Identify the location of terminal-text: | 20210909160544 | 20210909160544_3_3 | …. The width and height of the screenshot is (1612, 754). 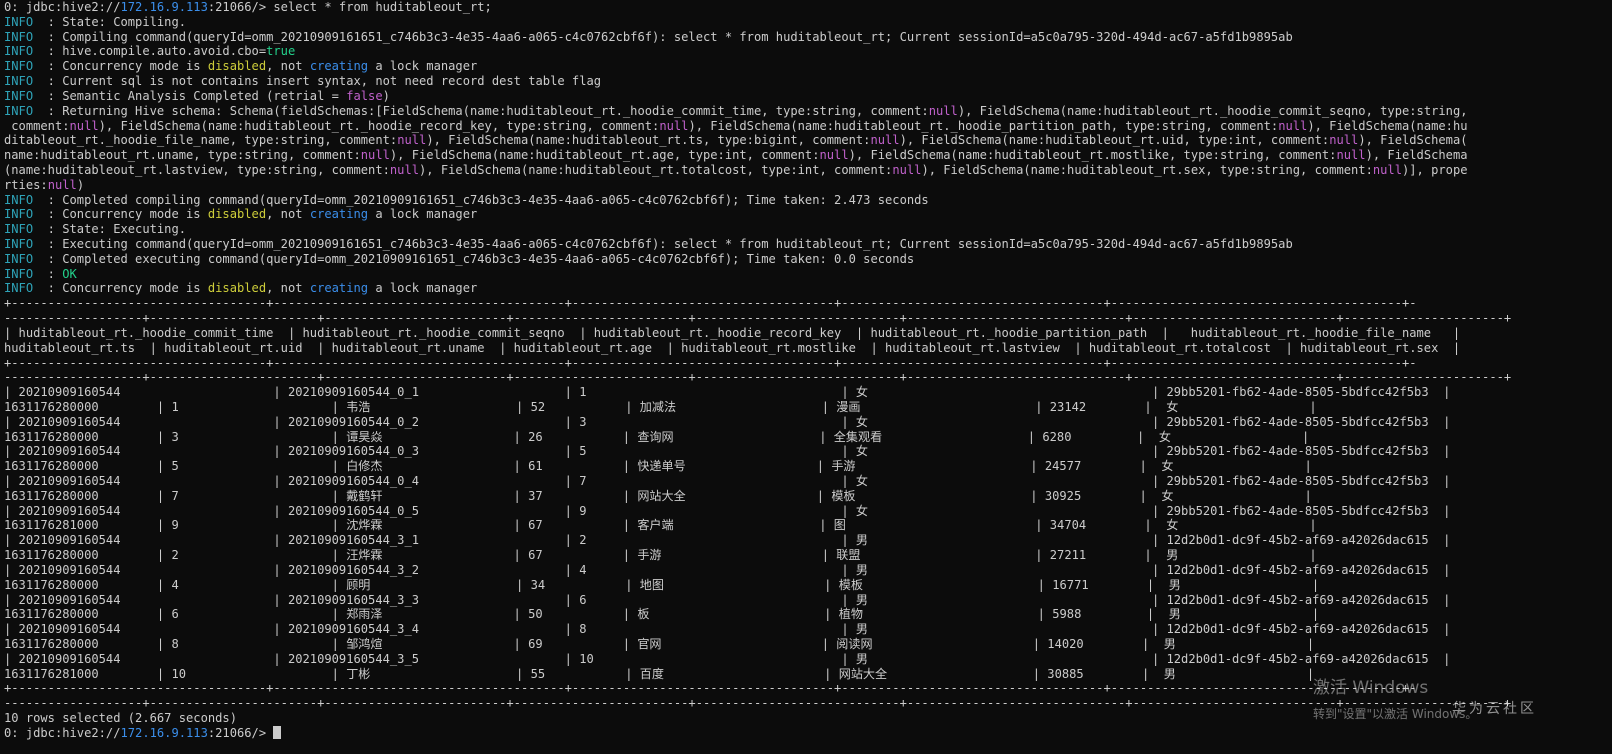
(727, 599).